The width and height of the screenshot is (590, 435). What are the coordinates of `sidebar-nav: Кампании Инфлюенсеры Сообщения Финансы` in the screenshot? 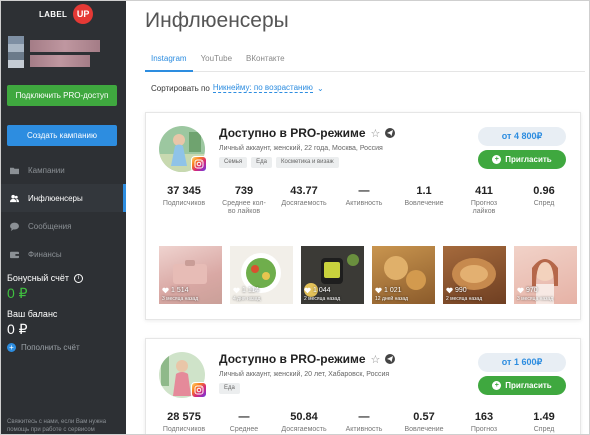 It's located at (63, 212).